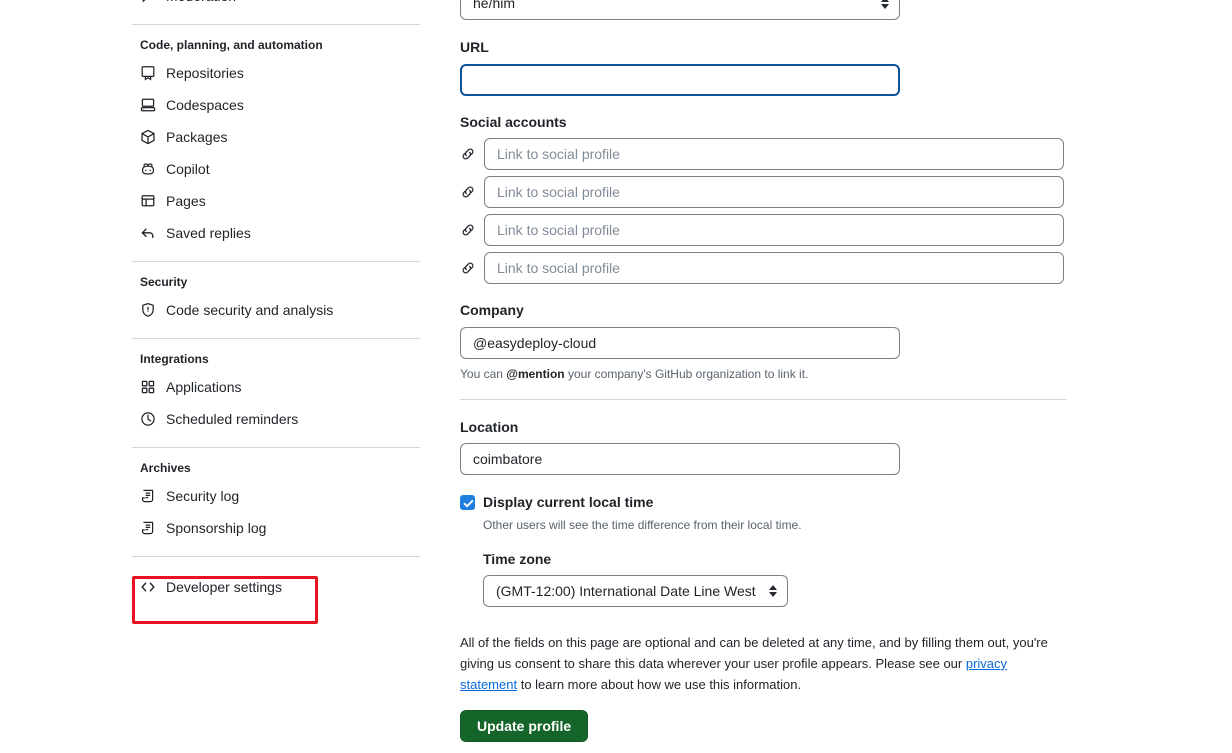  What do you see at coordinates (483, 373) in the screenshot?
I see `company-hint-before: You can` at bounding box center [483, 373].